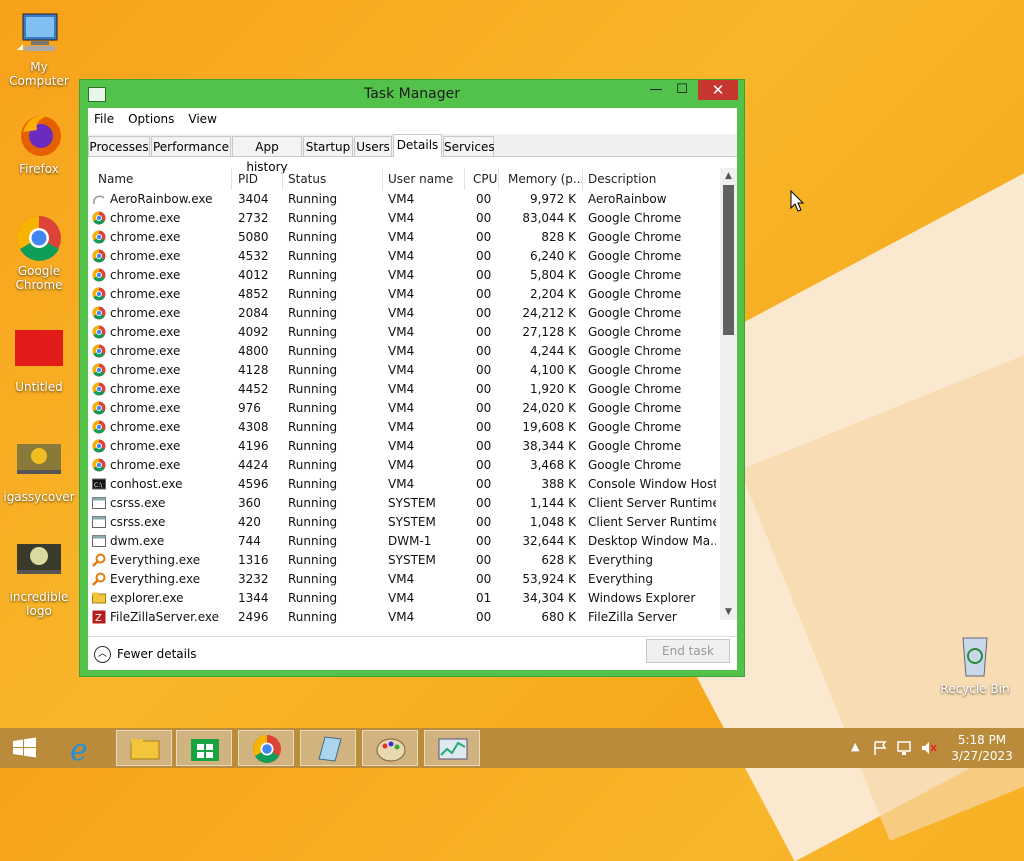 The image size is (1024, 861). I want to click on tab-app-history: App history, so click(267, 155).